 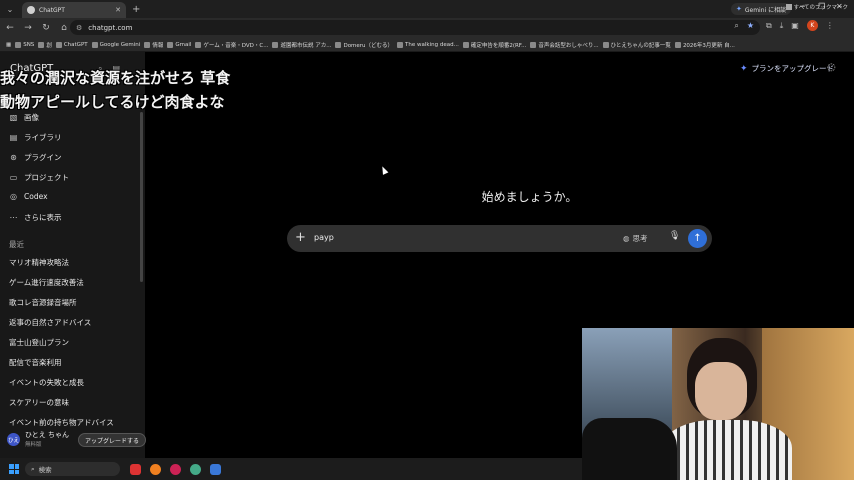 I want to click on bookmark-item: Domeru（どむる）, so click(x=364, y=45).